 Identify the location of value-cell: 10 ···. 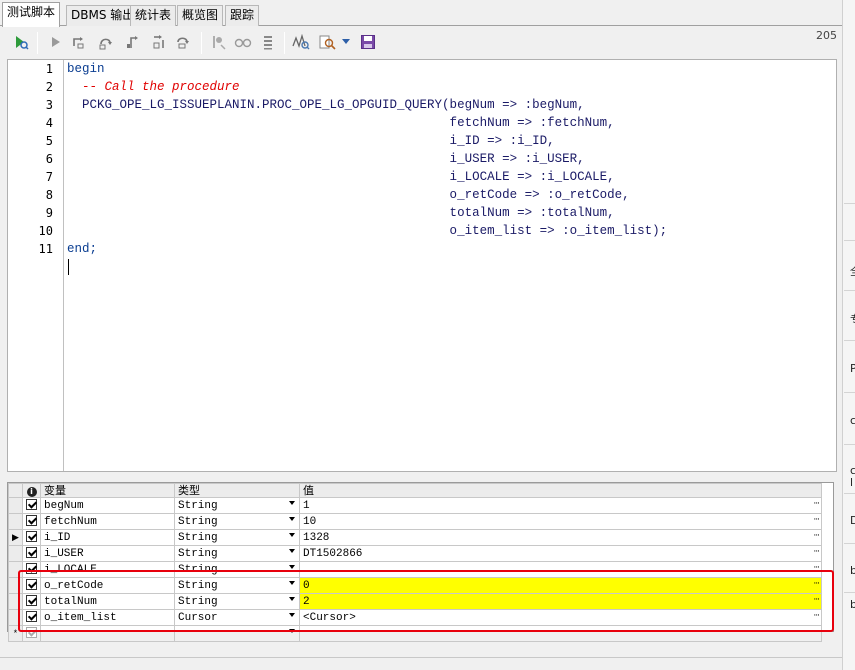
(560, 521).